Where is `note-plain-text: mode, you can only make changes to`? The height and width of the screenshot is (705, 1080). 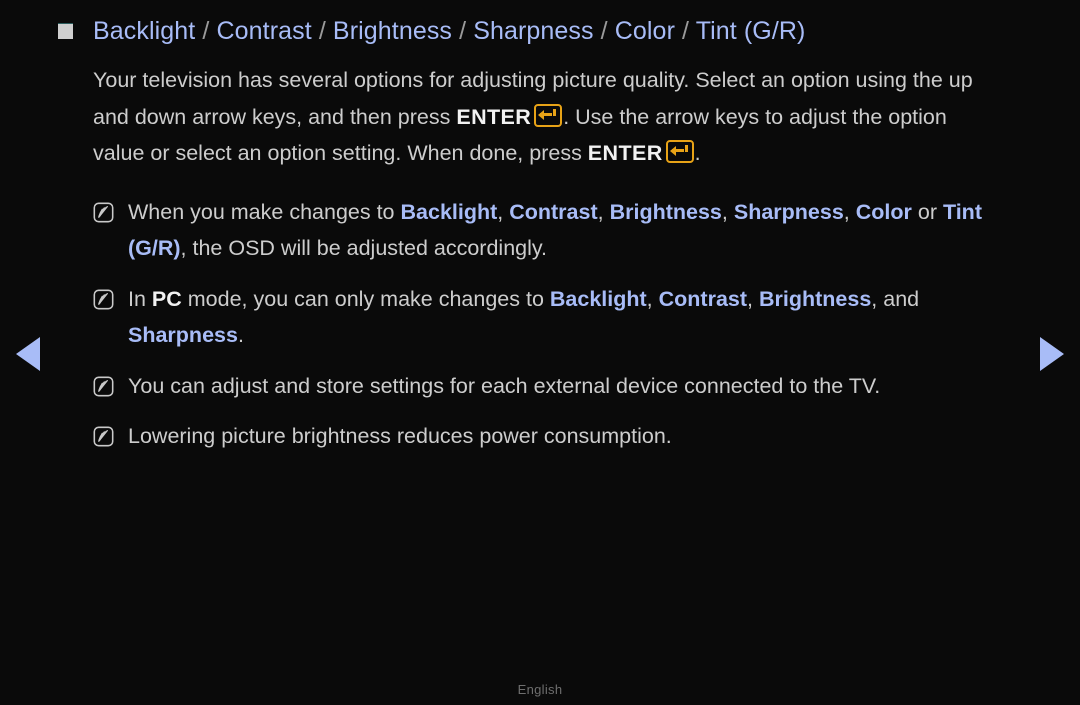 note-plain-text: mode, you can only make changes to is located at coordinates (365, 298).